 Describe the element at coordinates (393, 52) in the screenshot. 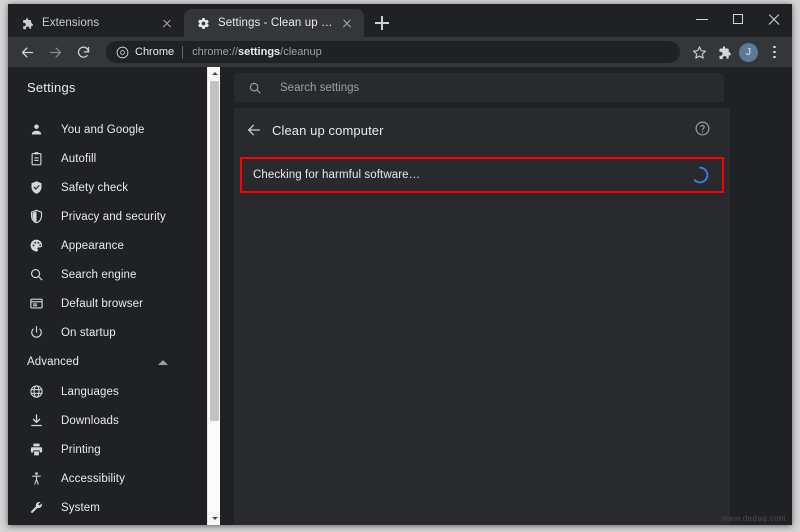

I see `address-bar: Chrome chrome://settings/cleanup` at that location.